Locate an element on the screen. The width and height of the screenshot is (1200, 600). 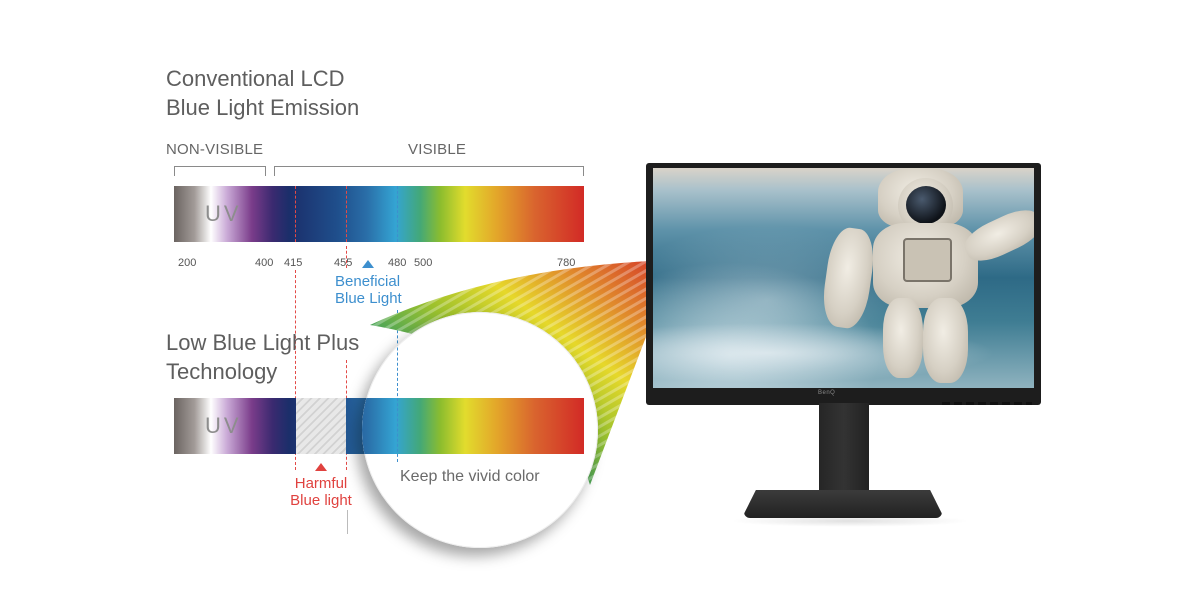
conventional-title-line1: Conventional LCD is located at coordinates (255, 78).